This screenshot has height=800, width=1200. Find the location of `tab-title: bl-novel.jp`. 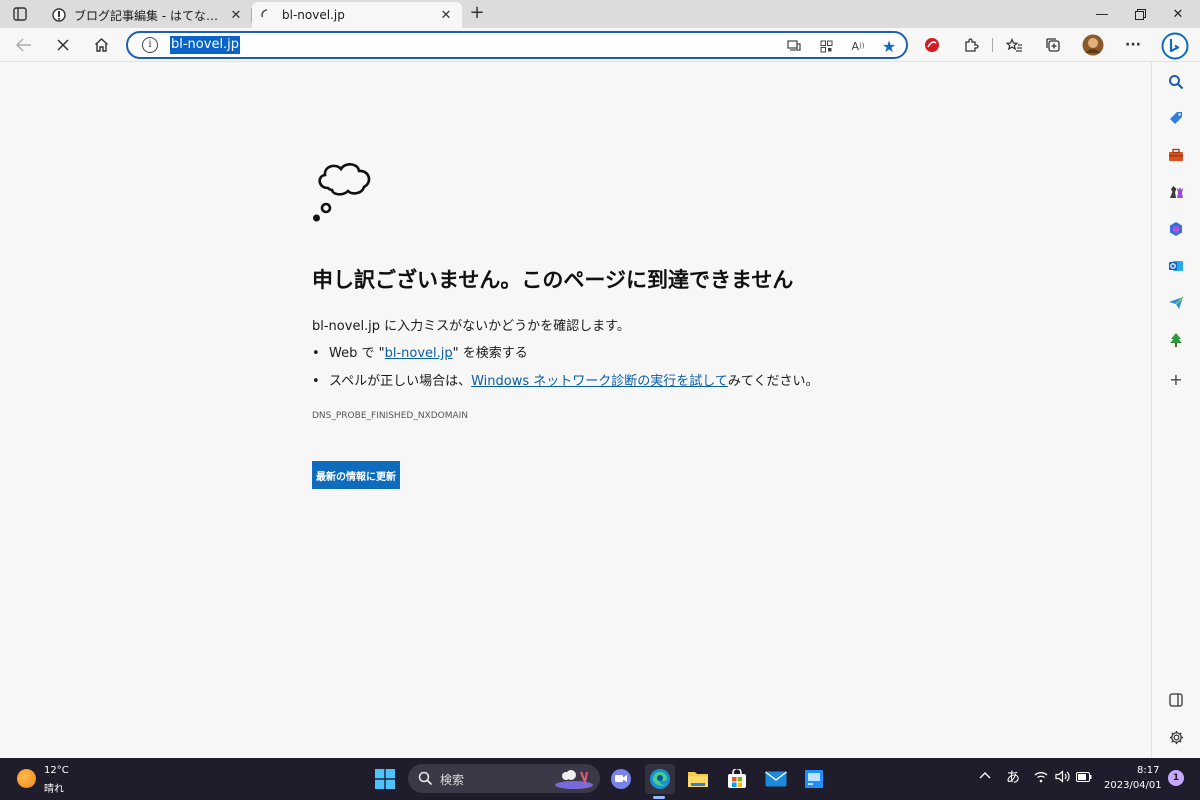

tab-title: bl-novel.jp is located at coordinates (313, 15).